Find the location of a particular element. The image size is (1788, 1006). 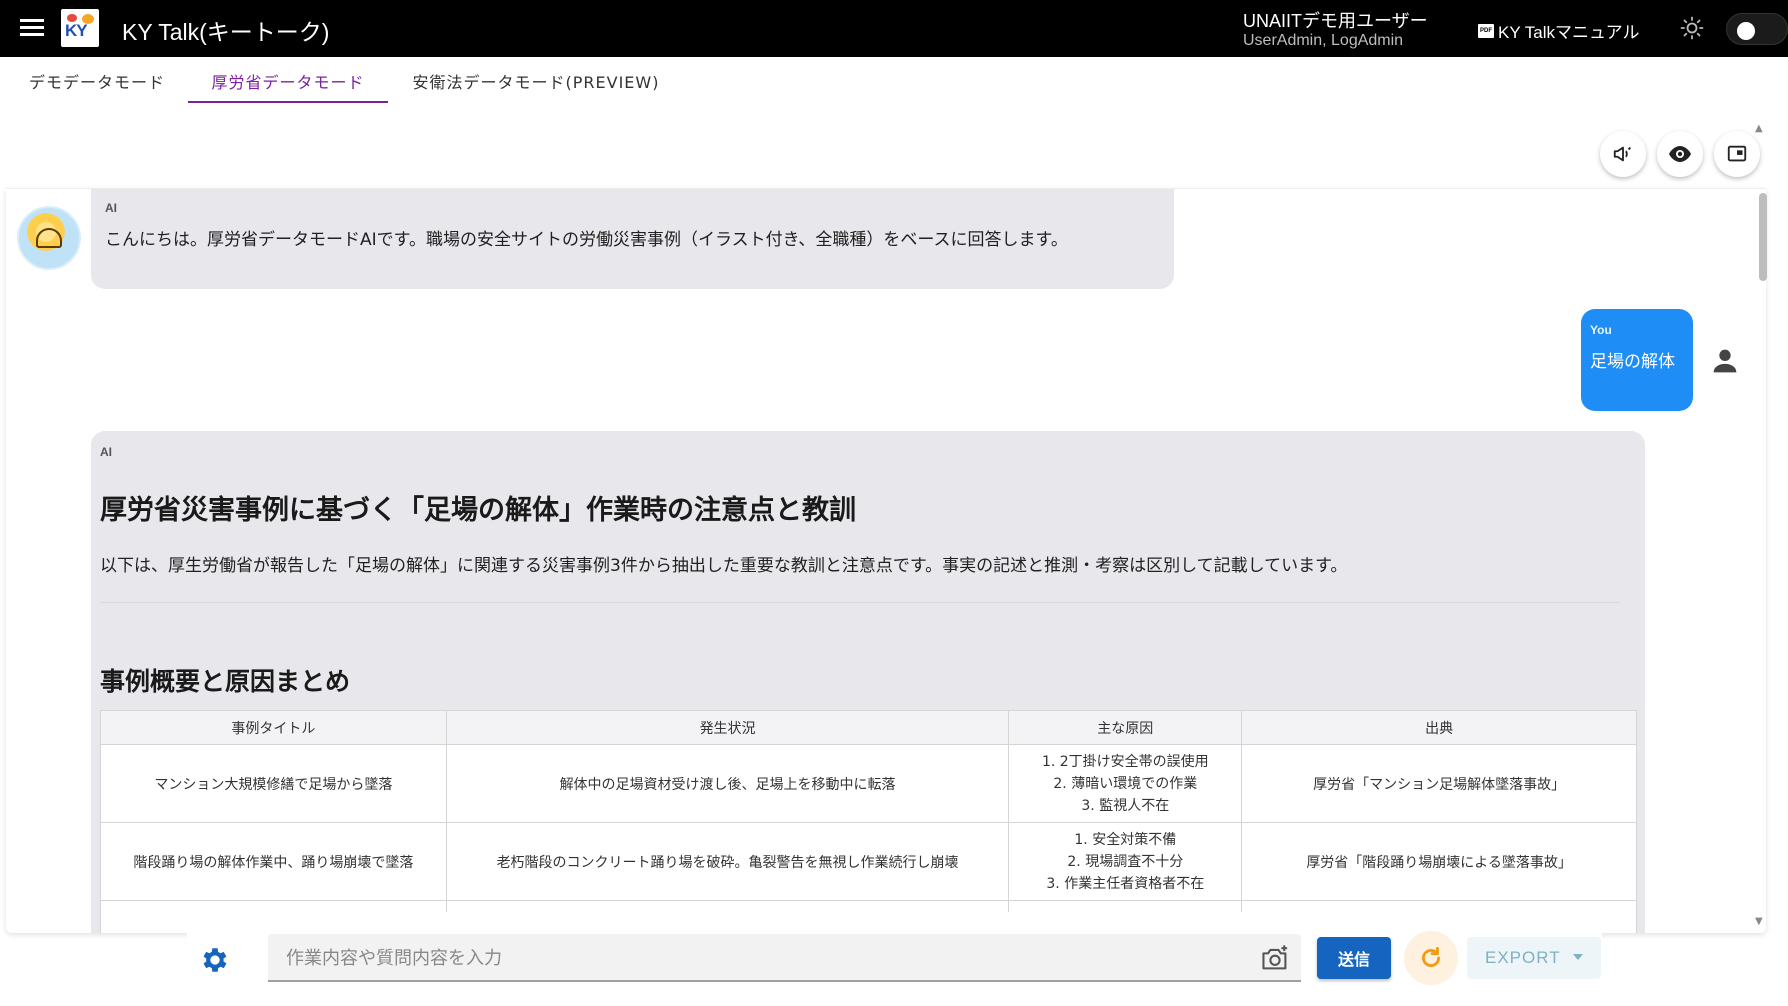

app-logo: KY is located at coordinates (80, 28).